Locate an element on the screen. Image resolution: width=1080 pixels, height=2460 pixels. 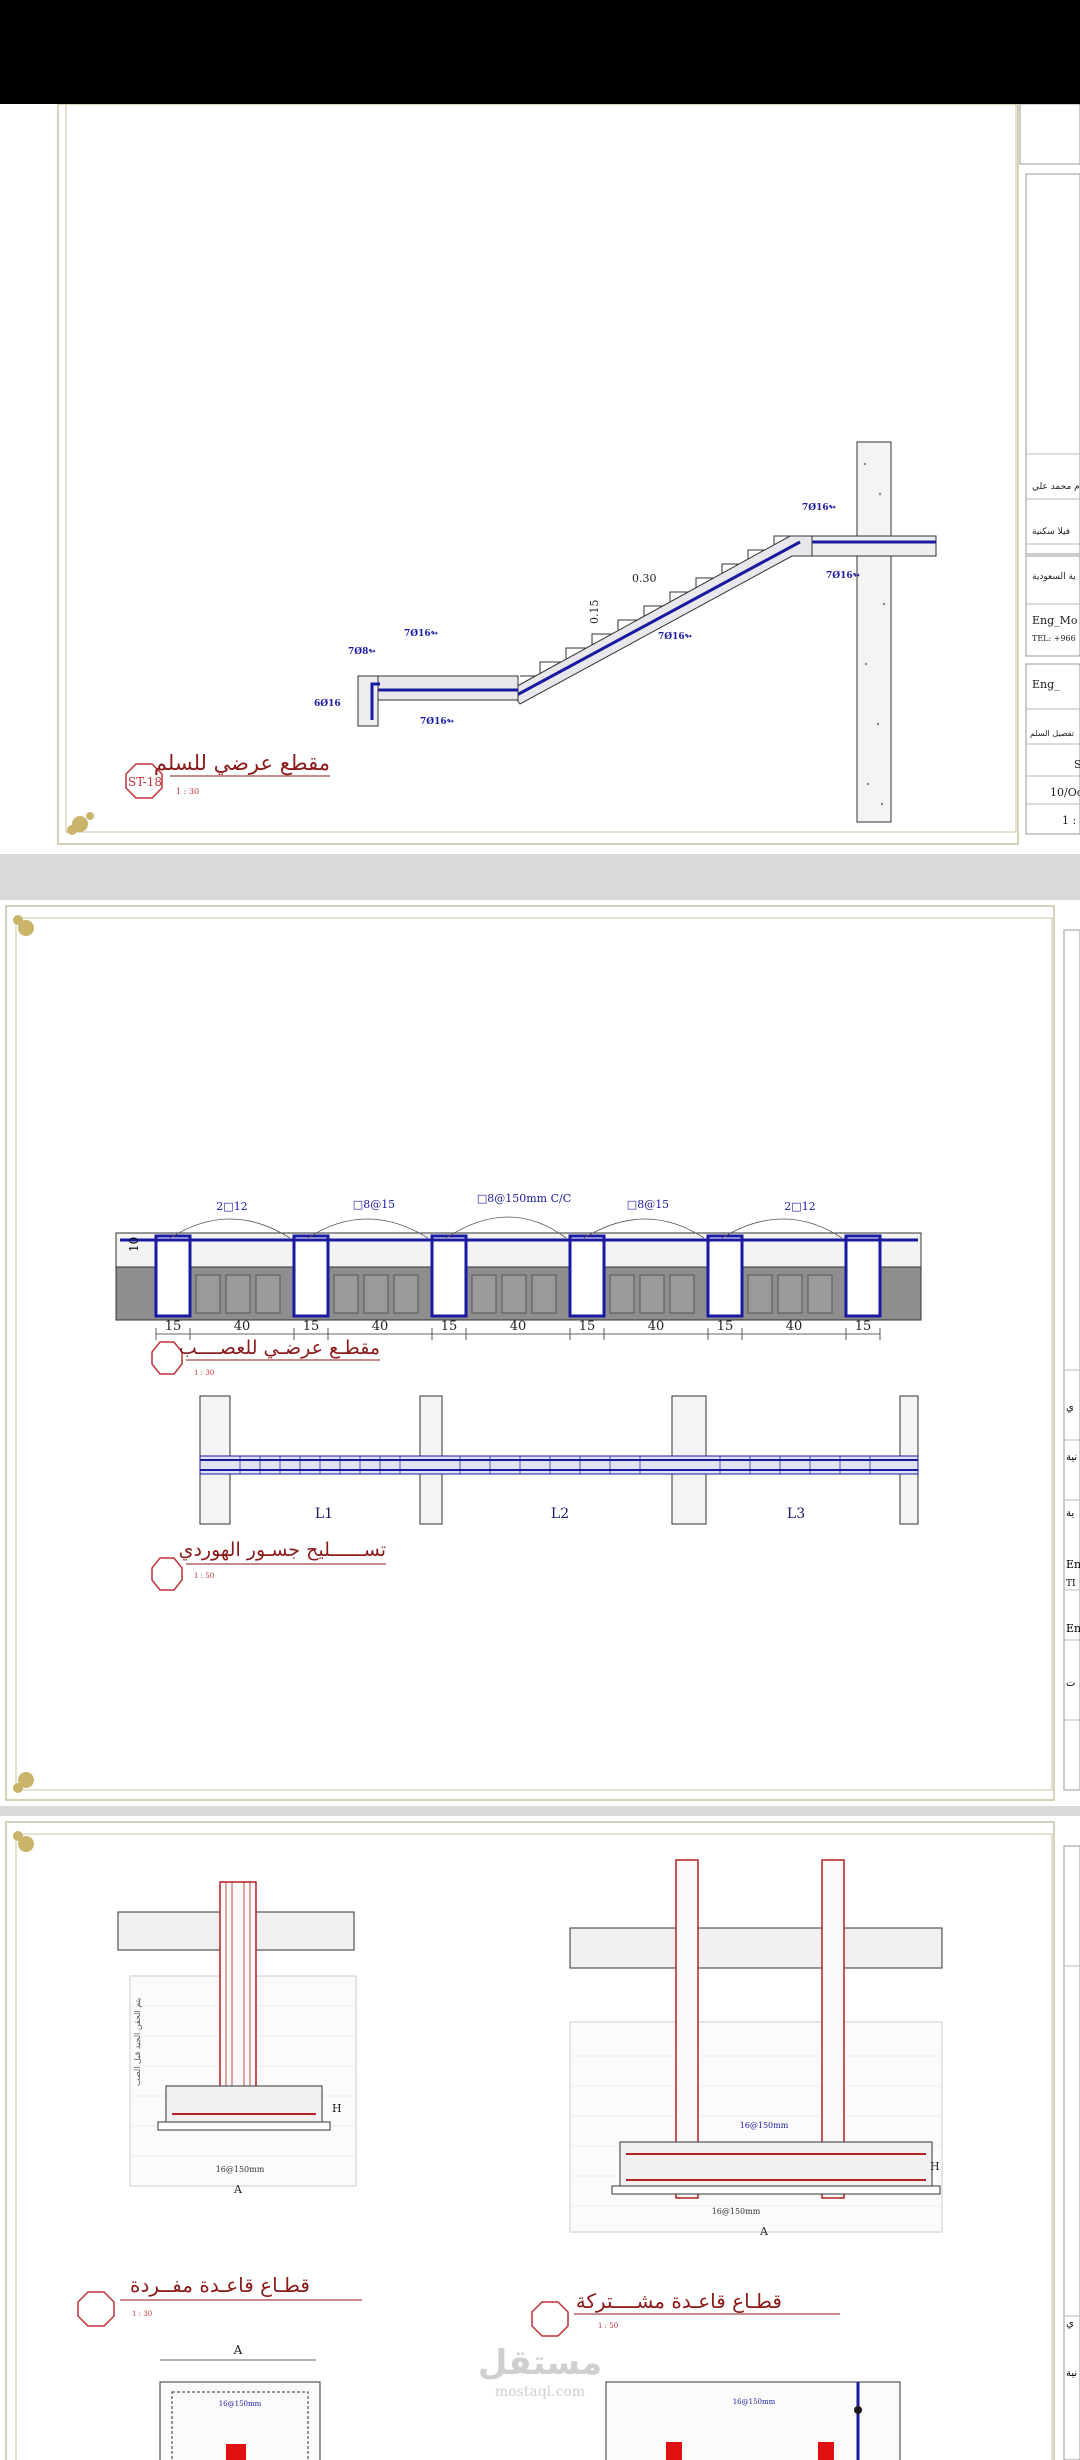
tb-date: 10/Oc is located at coordinates (1065, 792).